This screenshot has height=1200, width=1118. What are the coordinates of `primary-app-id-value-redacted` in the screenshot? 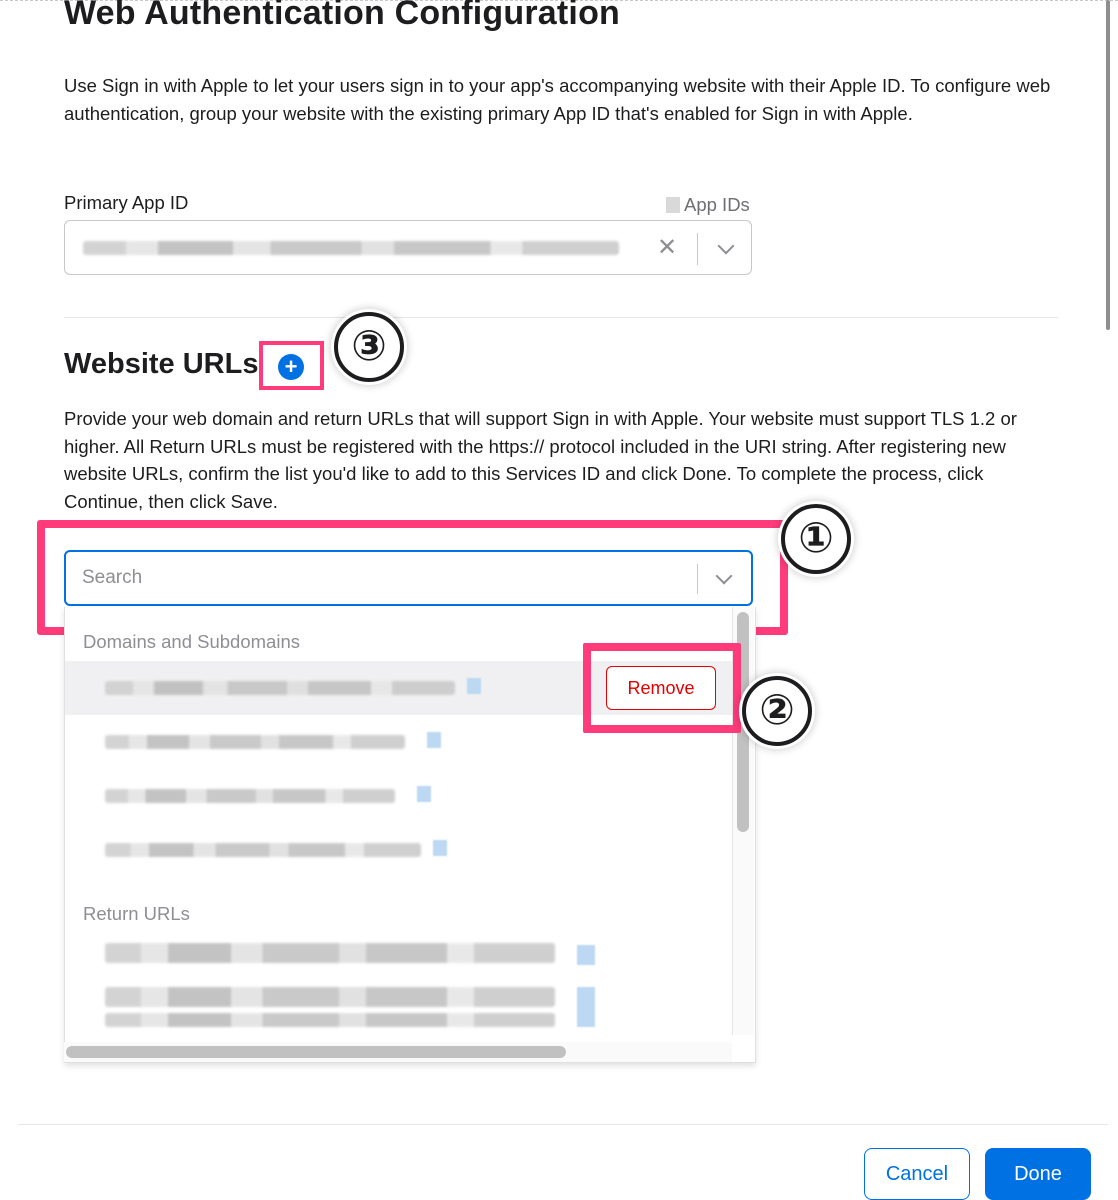 It's located at (351, 248).